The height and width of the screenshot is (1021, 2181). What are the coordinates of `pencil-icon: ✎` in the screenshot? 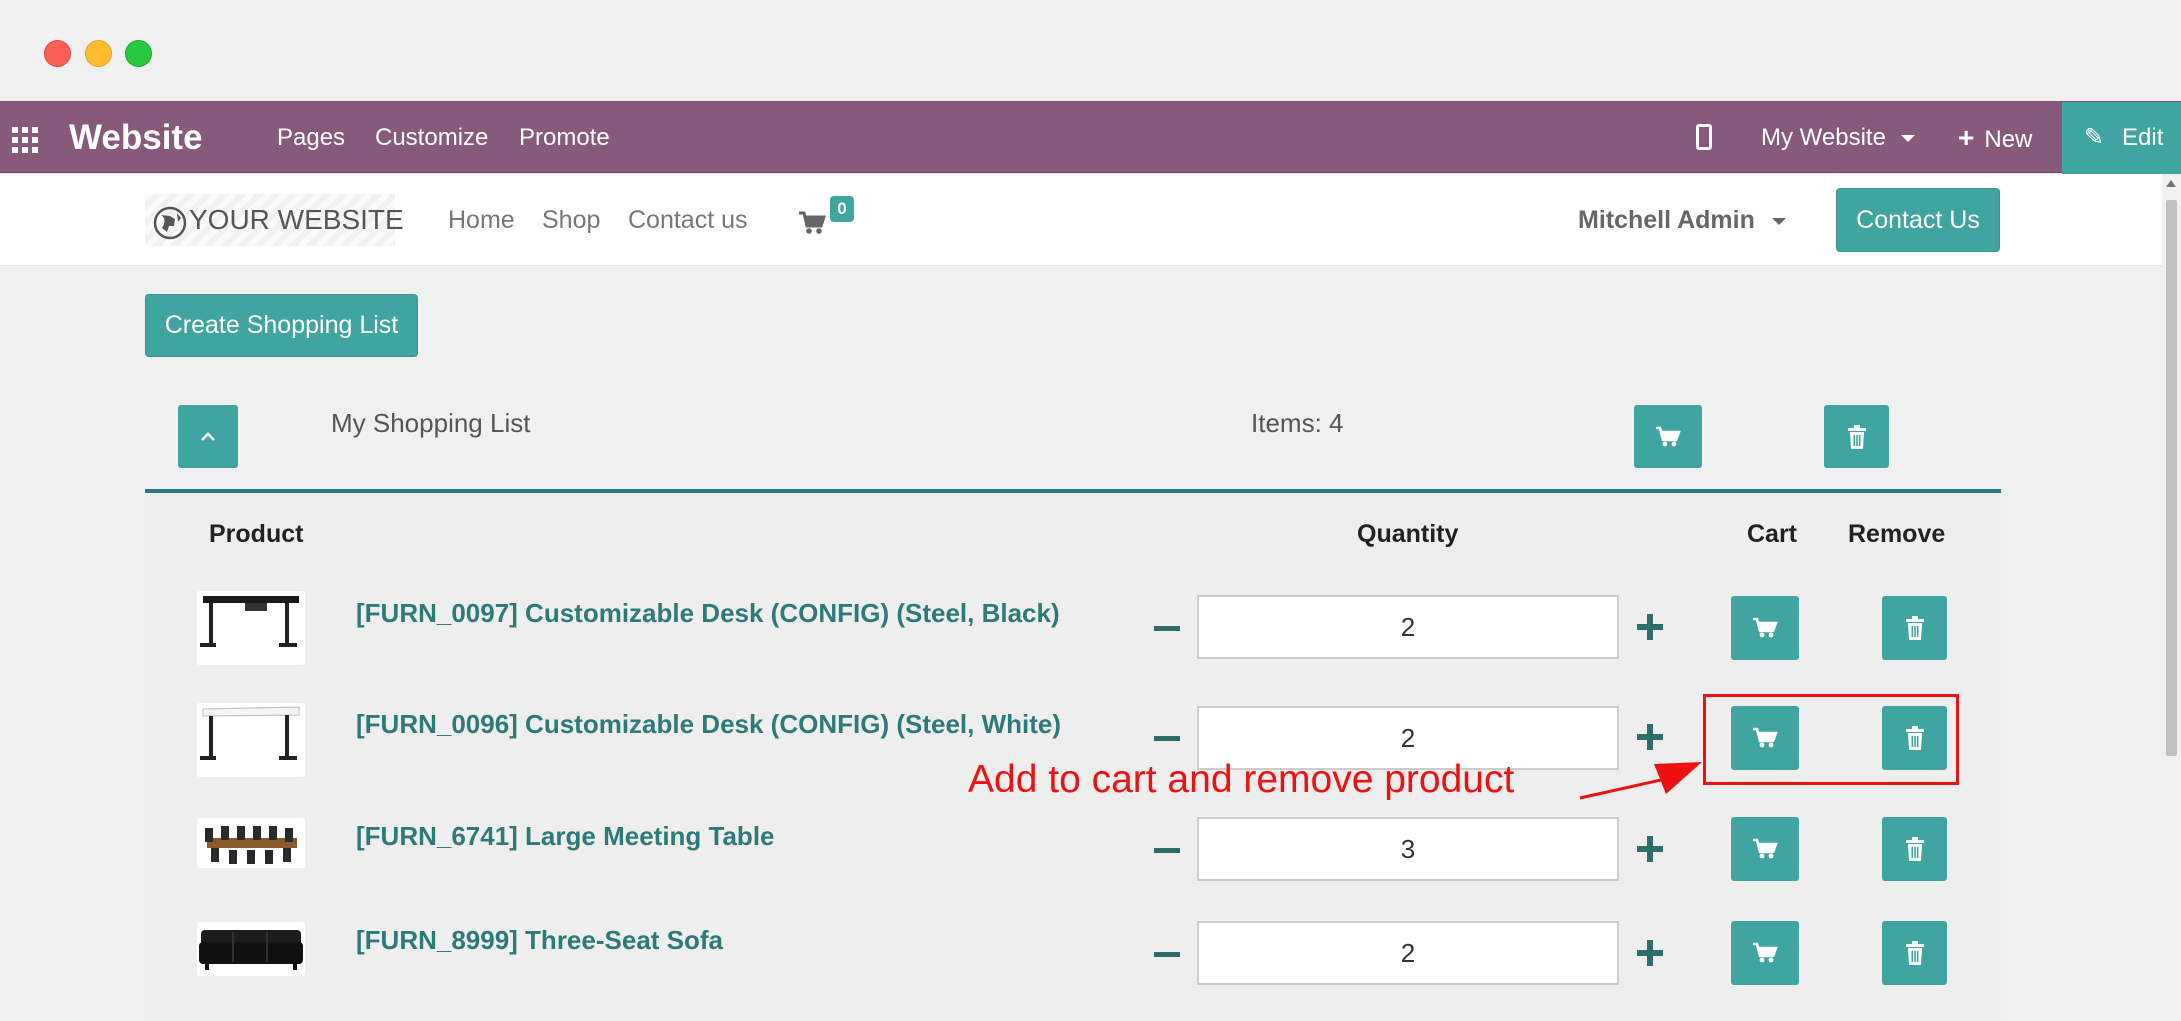 It's located at (2094, 137).